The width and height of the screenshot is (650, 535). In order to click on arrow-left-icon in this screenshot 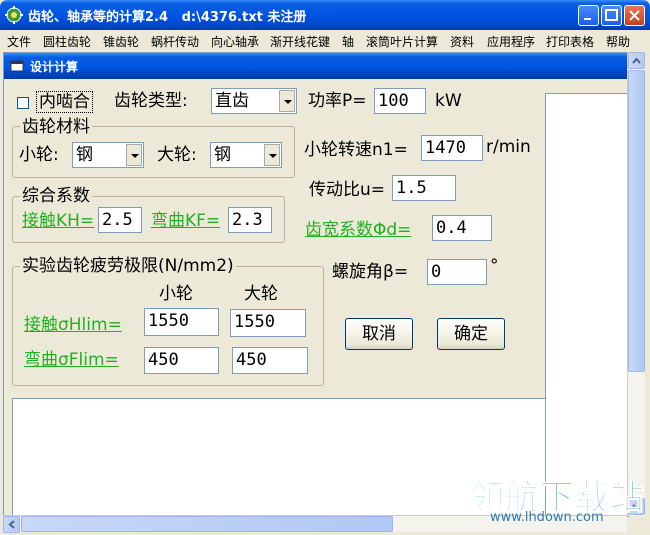, I will do `click(11, 524)`.